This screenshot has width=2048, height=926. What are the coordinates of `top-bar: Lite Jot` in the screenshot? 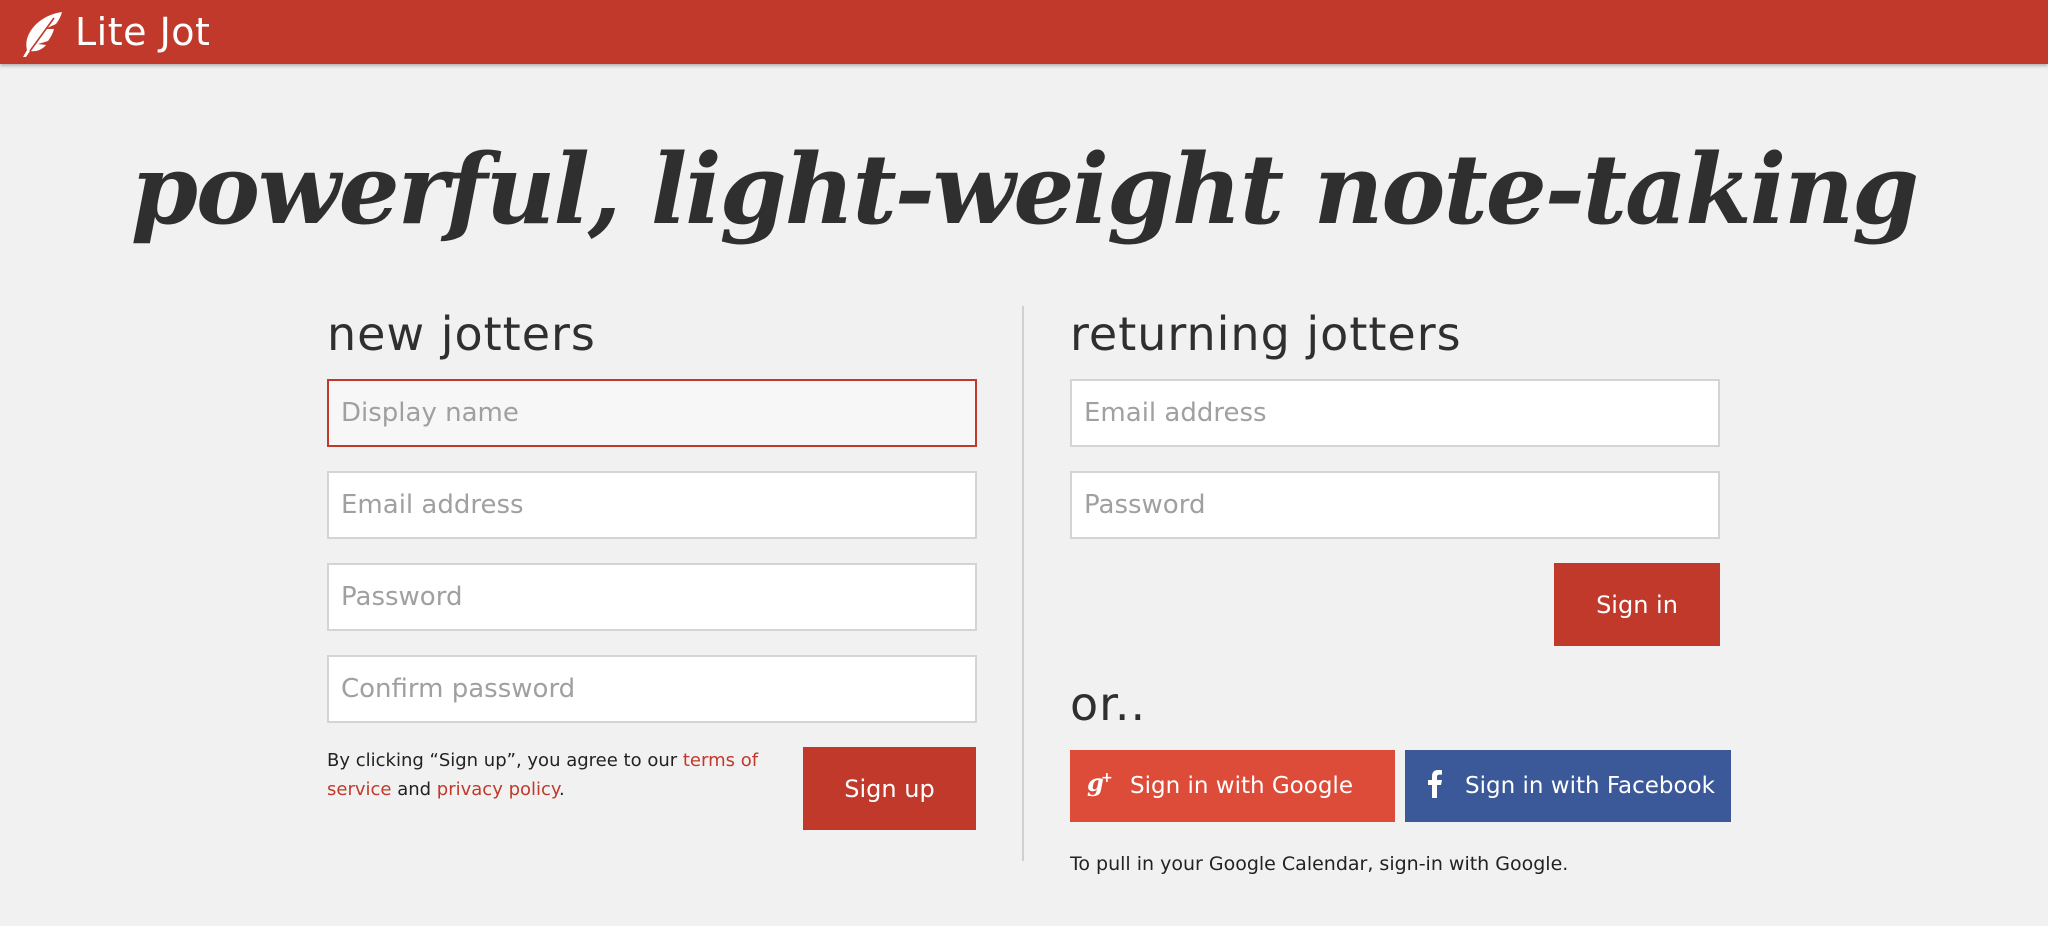 It's located at (1024, 32).